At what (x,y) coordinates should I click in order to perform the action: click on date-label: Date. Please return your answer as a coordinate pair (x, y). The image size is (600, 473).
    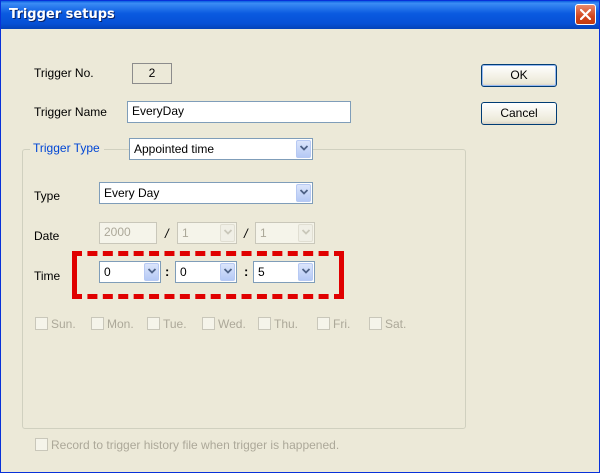
    Looking at the image, I should click on (47, 236).